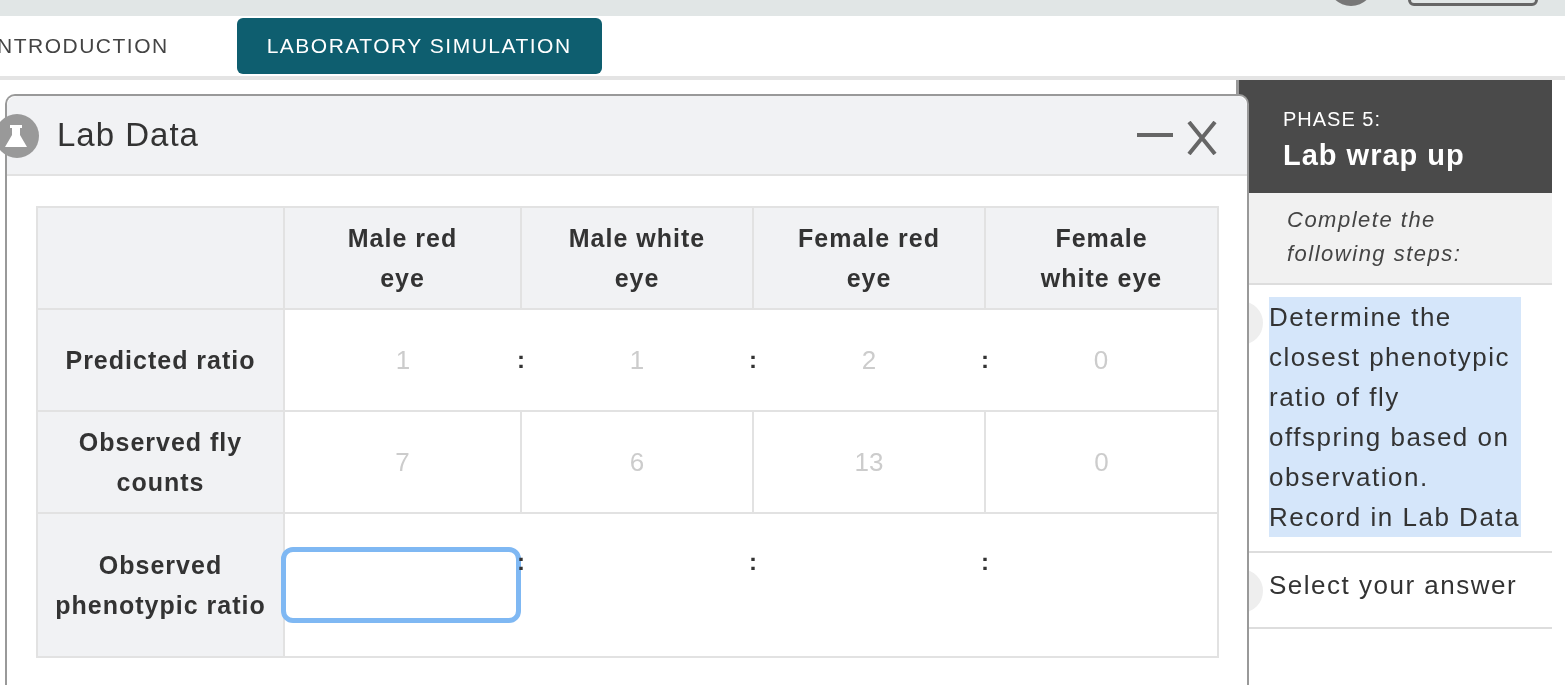 The width and height of the screenshot is (1565, 685). Describe the element at coordinates (1333, 119) in the screenshot. I see `phase-label: PHASE 5:` at that location.